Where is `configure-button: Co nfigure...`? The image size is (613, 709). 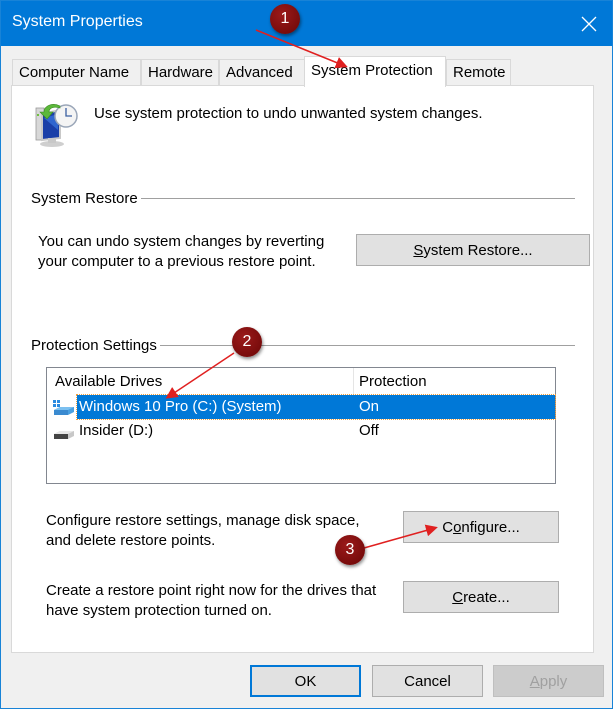 configure-button: Co nfigure... is located at coordinates (481, 527).